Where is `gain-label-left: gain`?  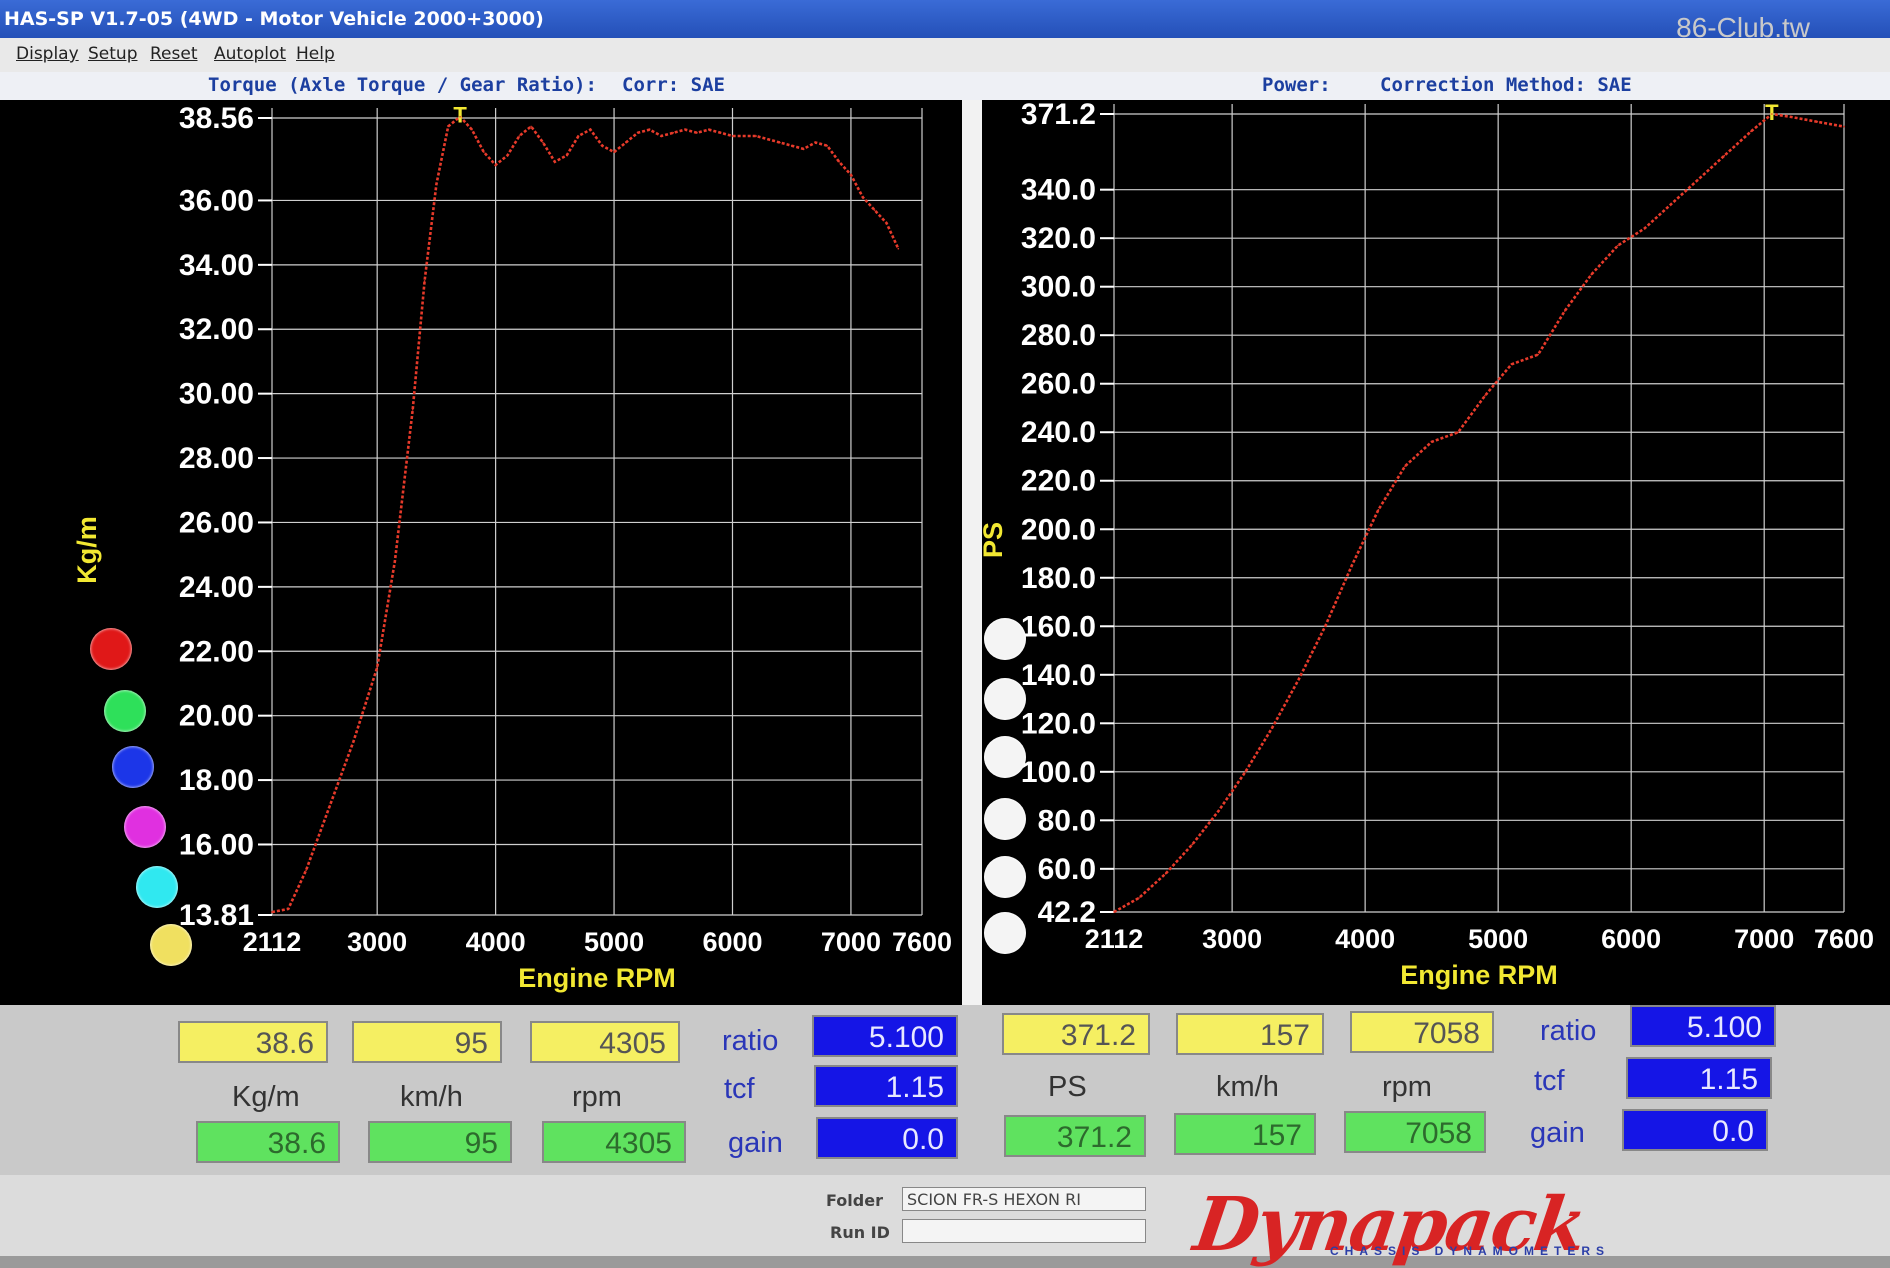
gain-label-left: gain is located at coordinates (755, 1143).